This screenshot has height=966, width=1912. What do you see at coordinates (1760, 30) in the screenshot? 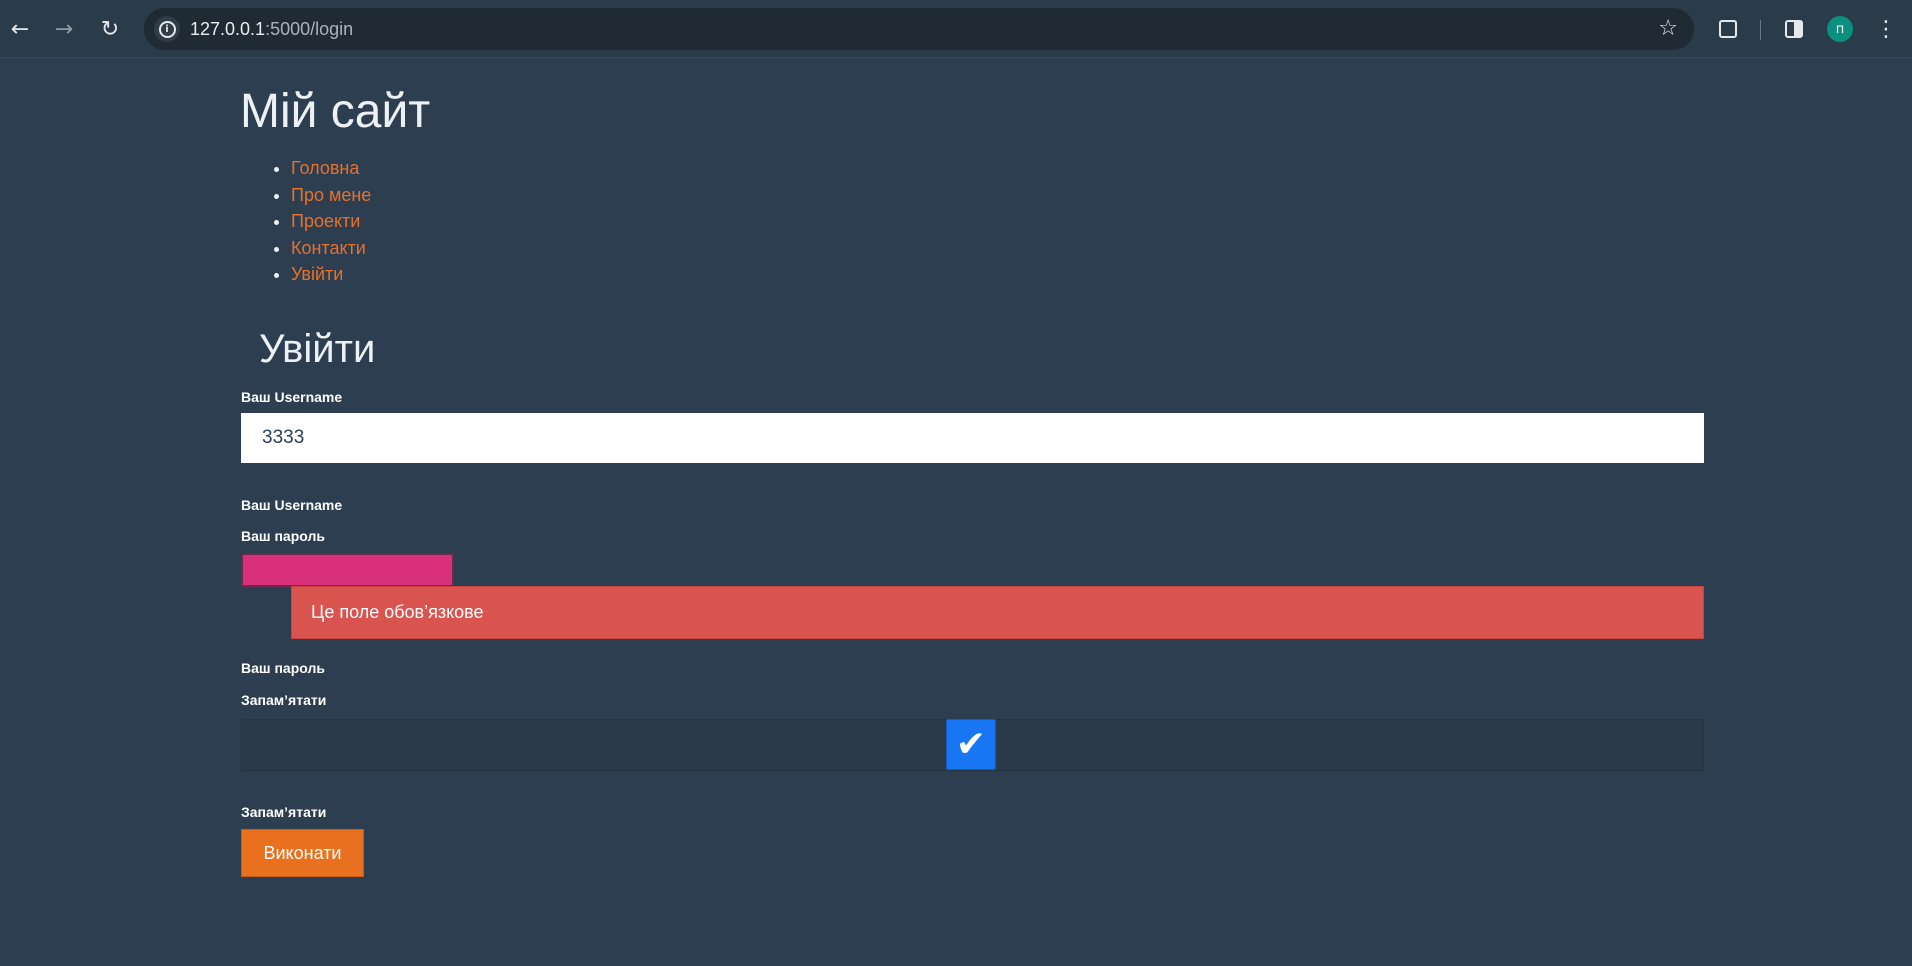
I see `toolbar-divider` at bounding box center [1760, 30].